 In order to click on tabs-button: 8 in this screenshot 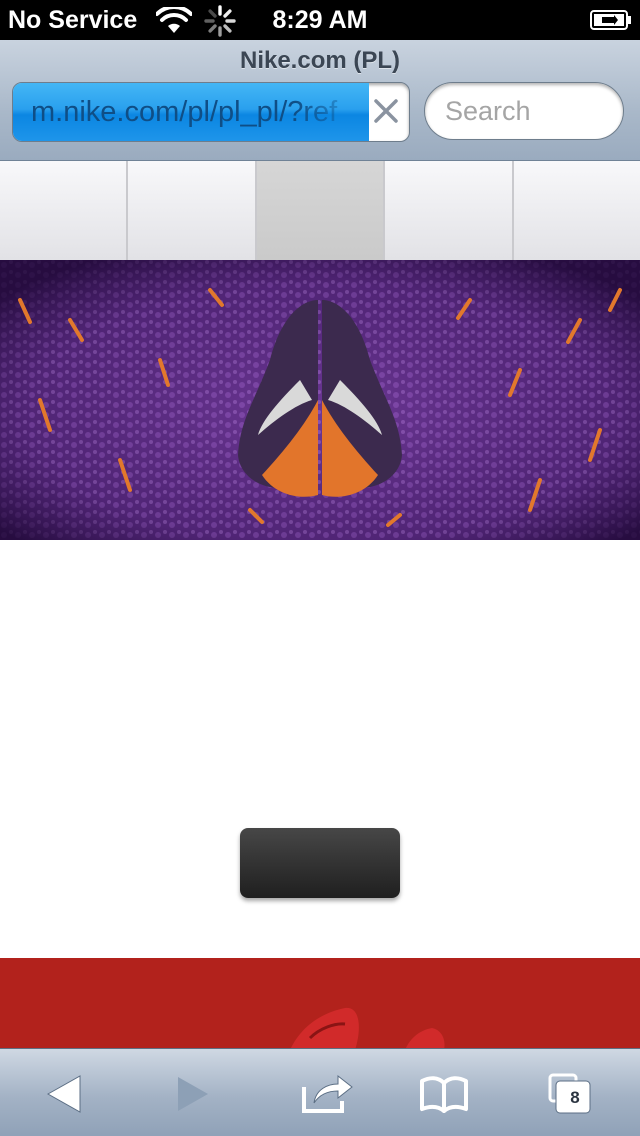, I will do `click(574, 1094)`.